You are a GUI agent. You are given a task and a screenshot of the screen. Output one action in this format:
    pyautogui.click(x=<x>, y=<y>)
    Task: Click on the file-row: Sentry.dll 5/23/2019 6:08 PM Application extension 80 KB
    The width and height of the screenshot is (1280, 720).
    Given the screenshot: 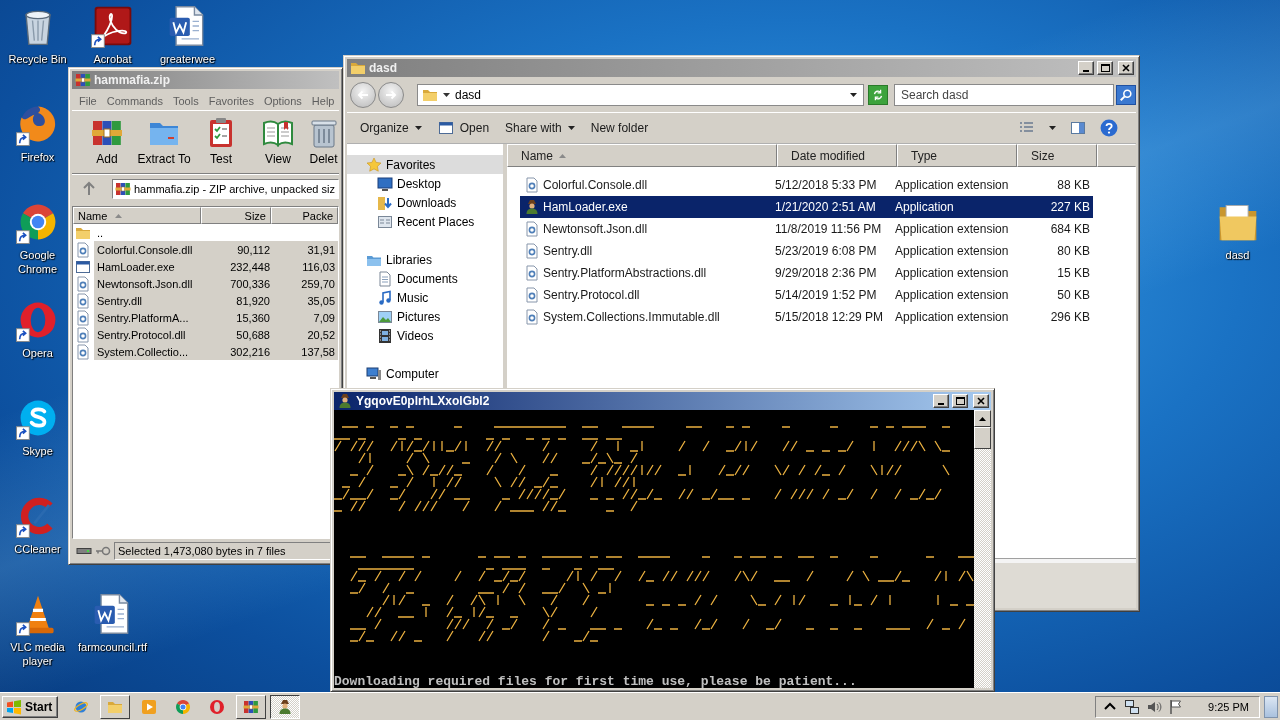 What is the action you would take?
    pyautogui.click(x=806, y=251)
    